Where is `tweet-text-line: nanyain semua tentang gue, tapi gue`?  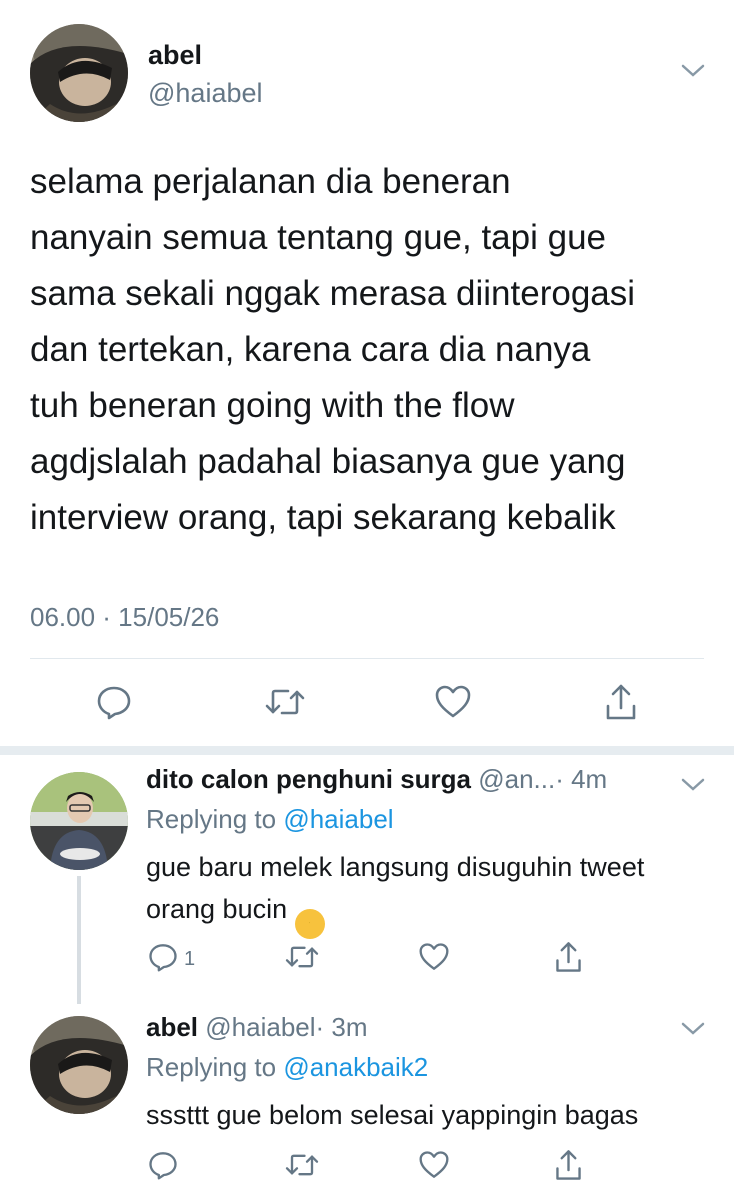
tweet-text-line: nanyain semua tentang gue, tapi gue is located at coordinates (318, 237).